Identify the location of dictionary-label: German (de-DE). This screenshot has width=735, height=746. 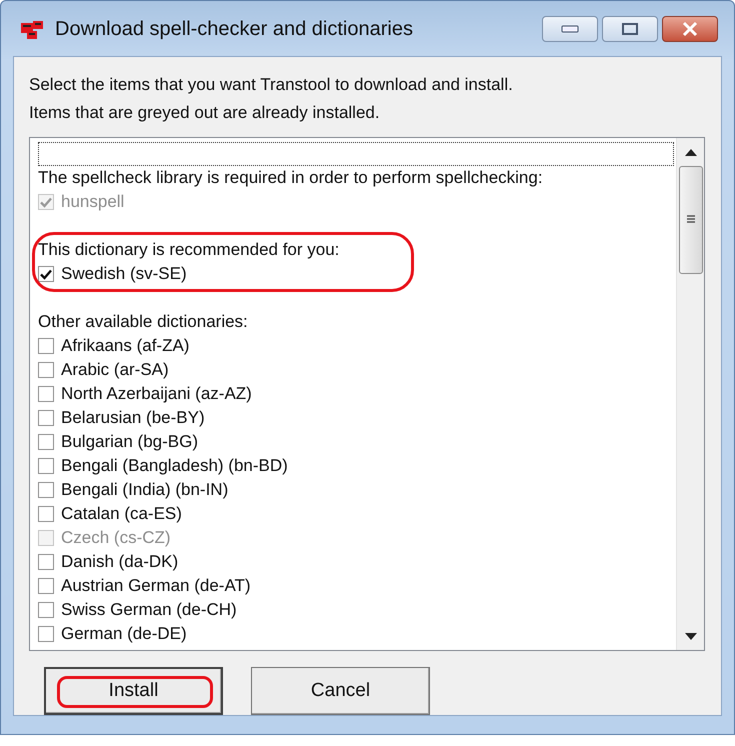
(124, 634).